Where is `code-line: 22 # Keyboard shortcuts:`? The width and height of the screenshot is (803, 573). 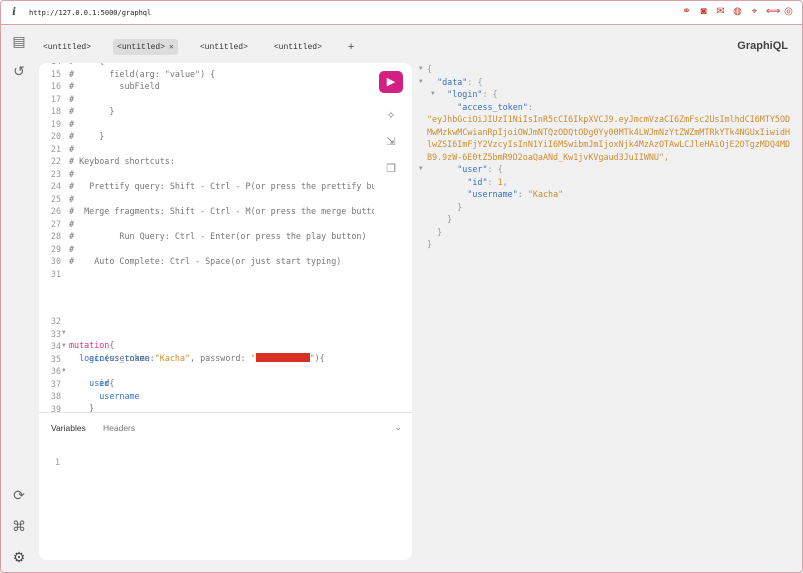 code-line: 22 # Keyboard shortcuts: is located at coordinates (206, 161).